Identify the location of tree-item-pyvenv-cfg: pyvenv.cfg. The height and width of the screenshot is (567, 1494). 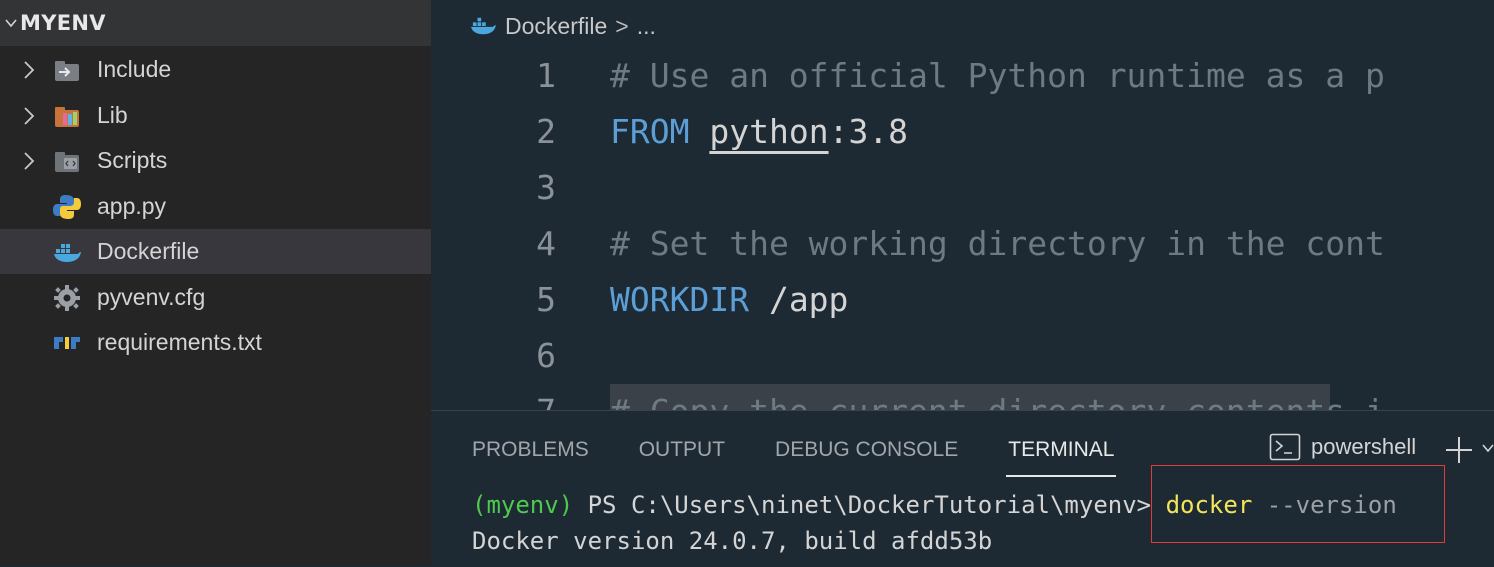
(215, 297).